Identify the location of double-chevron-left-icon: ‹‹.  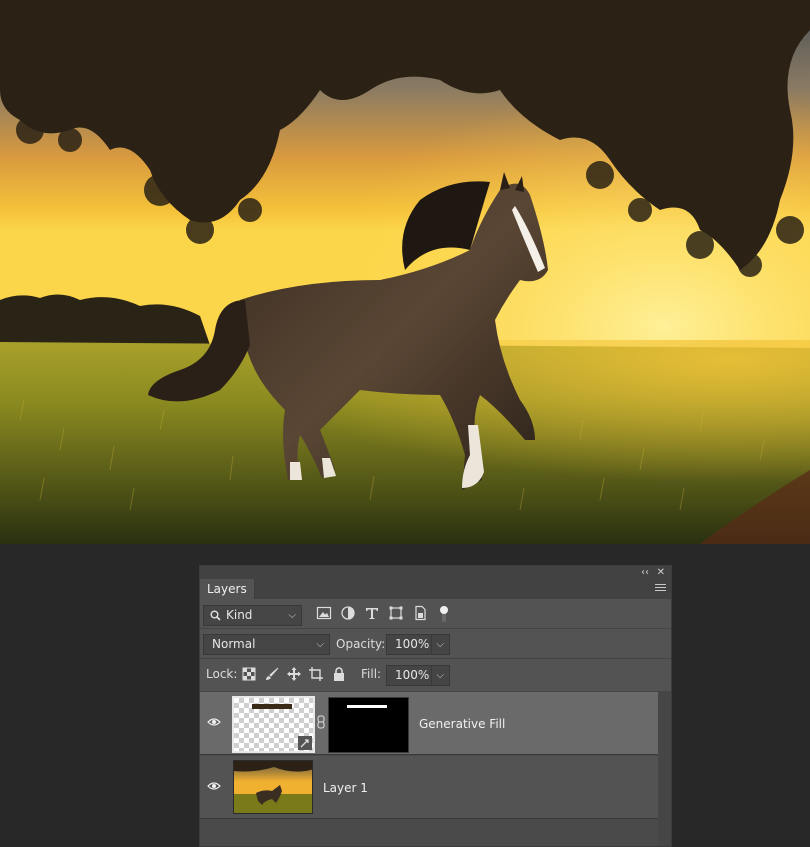
(645, 572).